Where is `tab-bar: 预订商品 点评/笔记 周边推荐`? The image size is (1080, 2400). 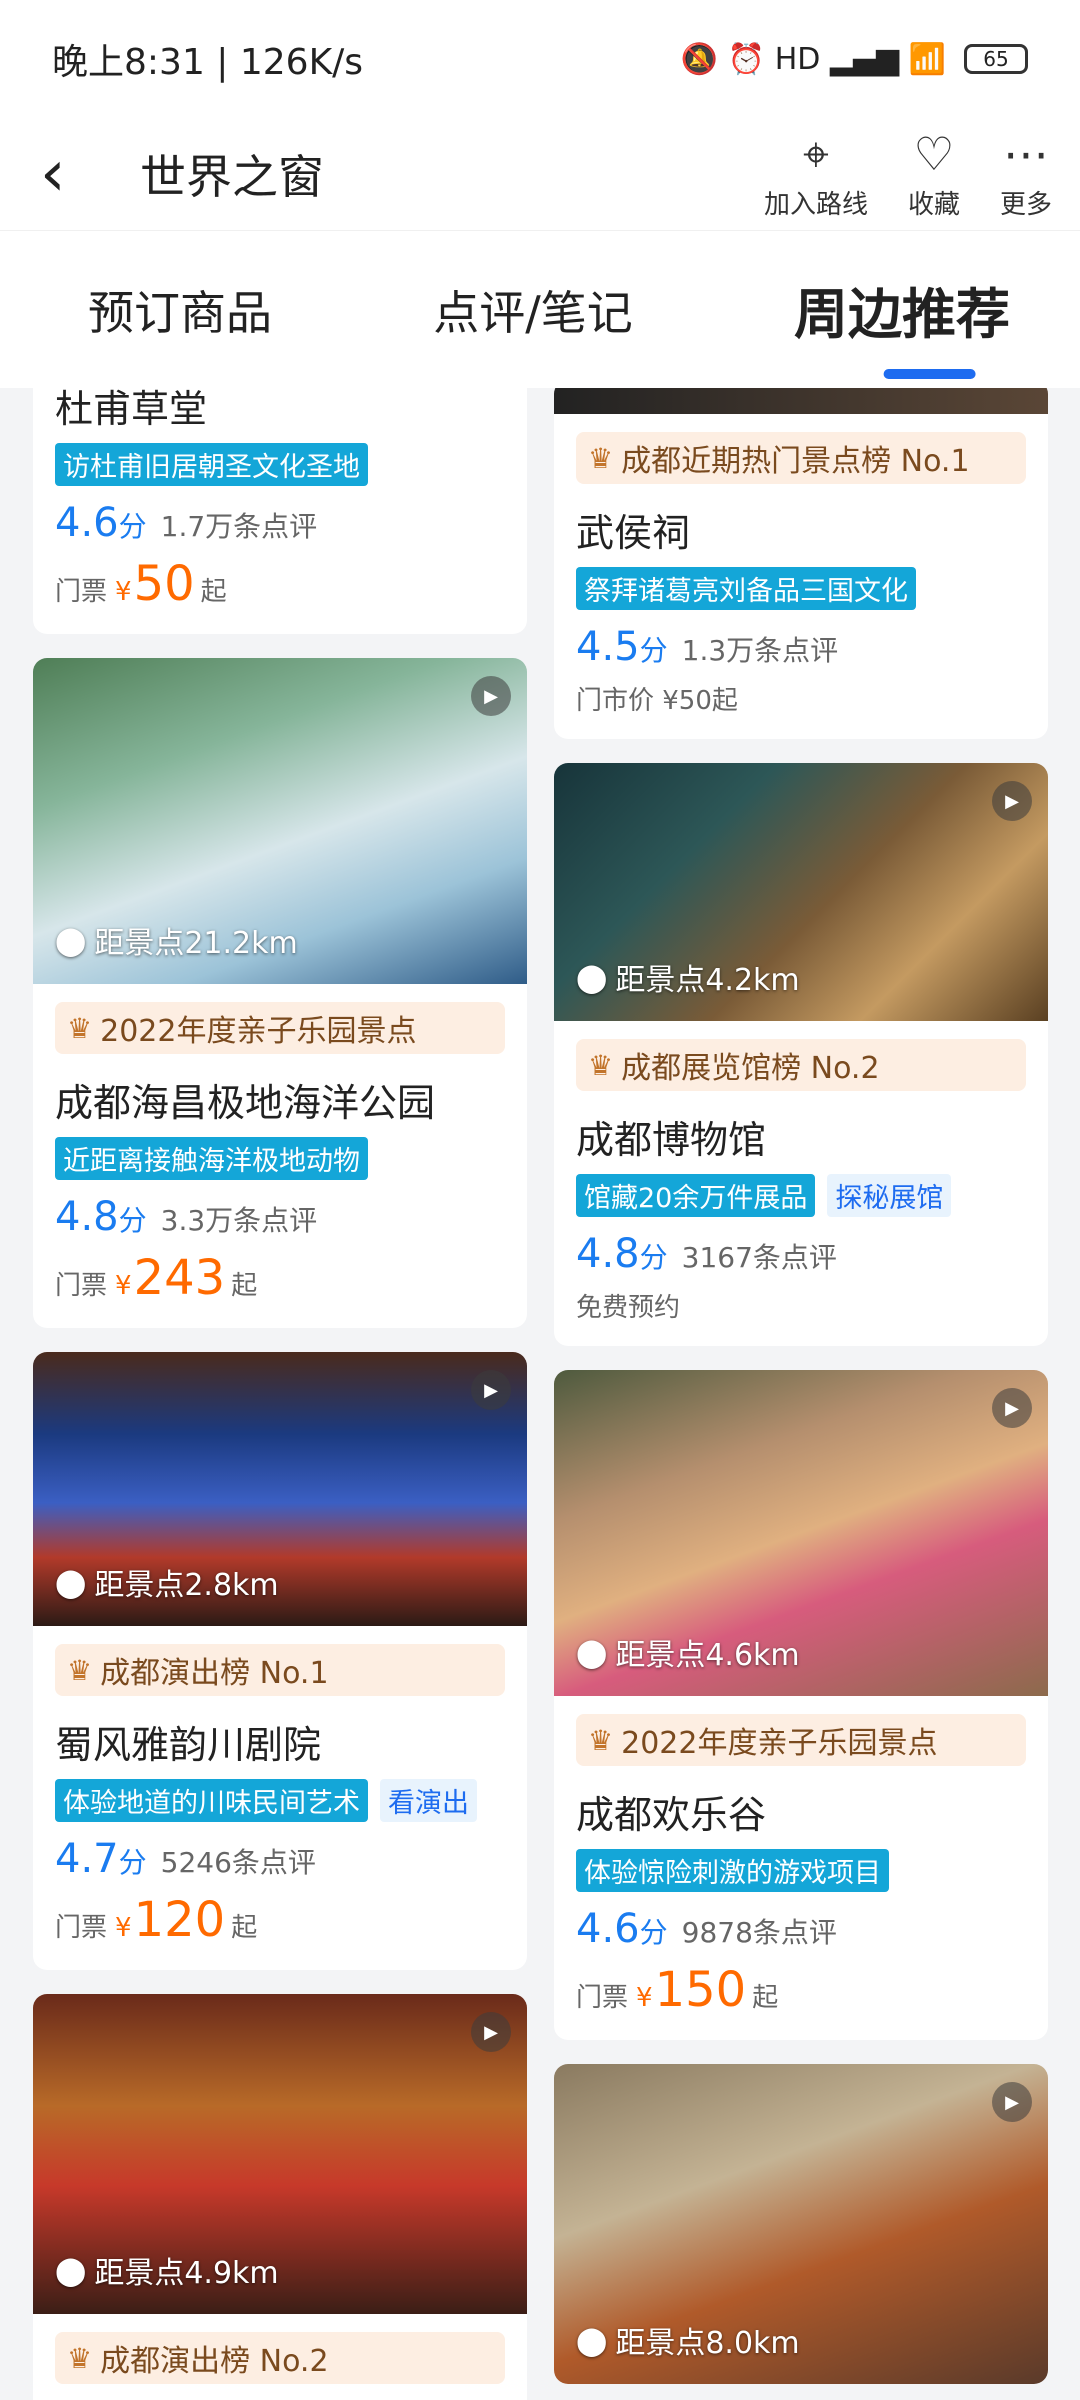 tab-bar: 预订商品 点评/笔记 周边推荐 is located at coordinates (540, 309).